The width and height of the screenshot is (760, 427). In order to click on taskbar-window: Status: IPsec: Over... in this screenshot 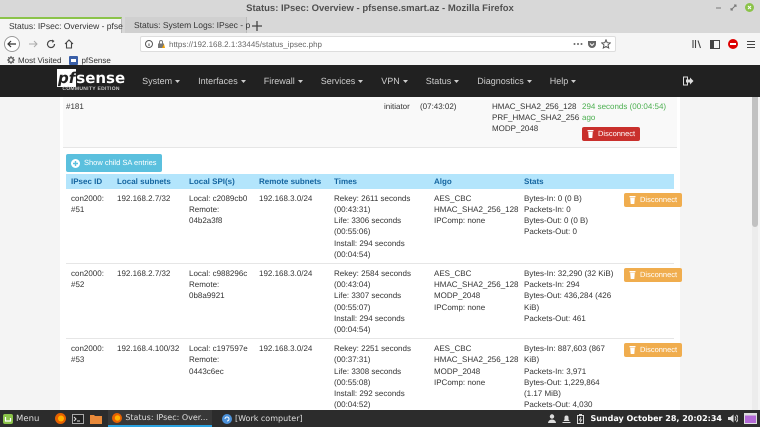, I will do `click(160, 418)`.